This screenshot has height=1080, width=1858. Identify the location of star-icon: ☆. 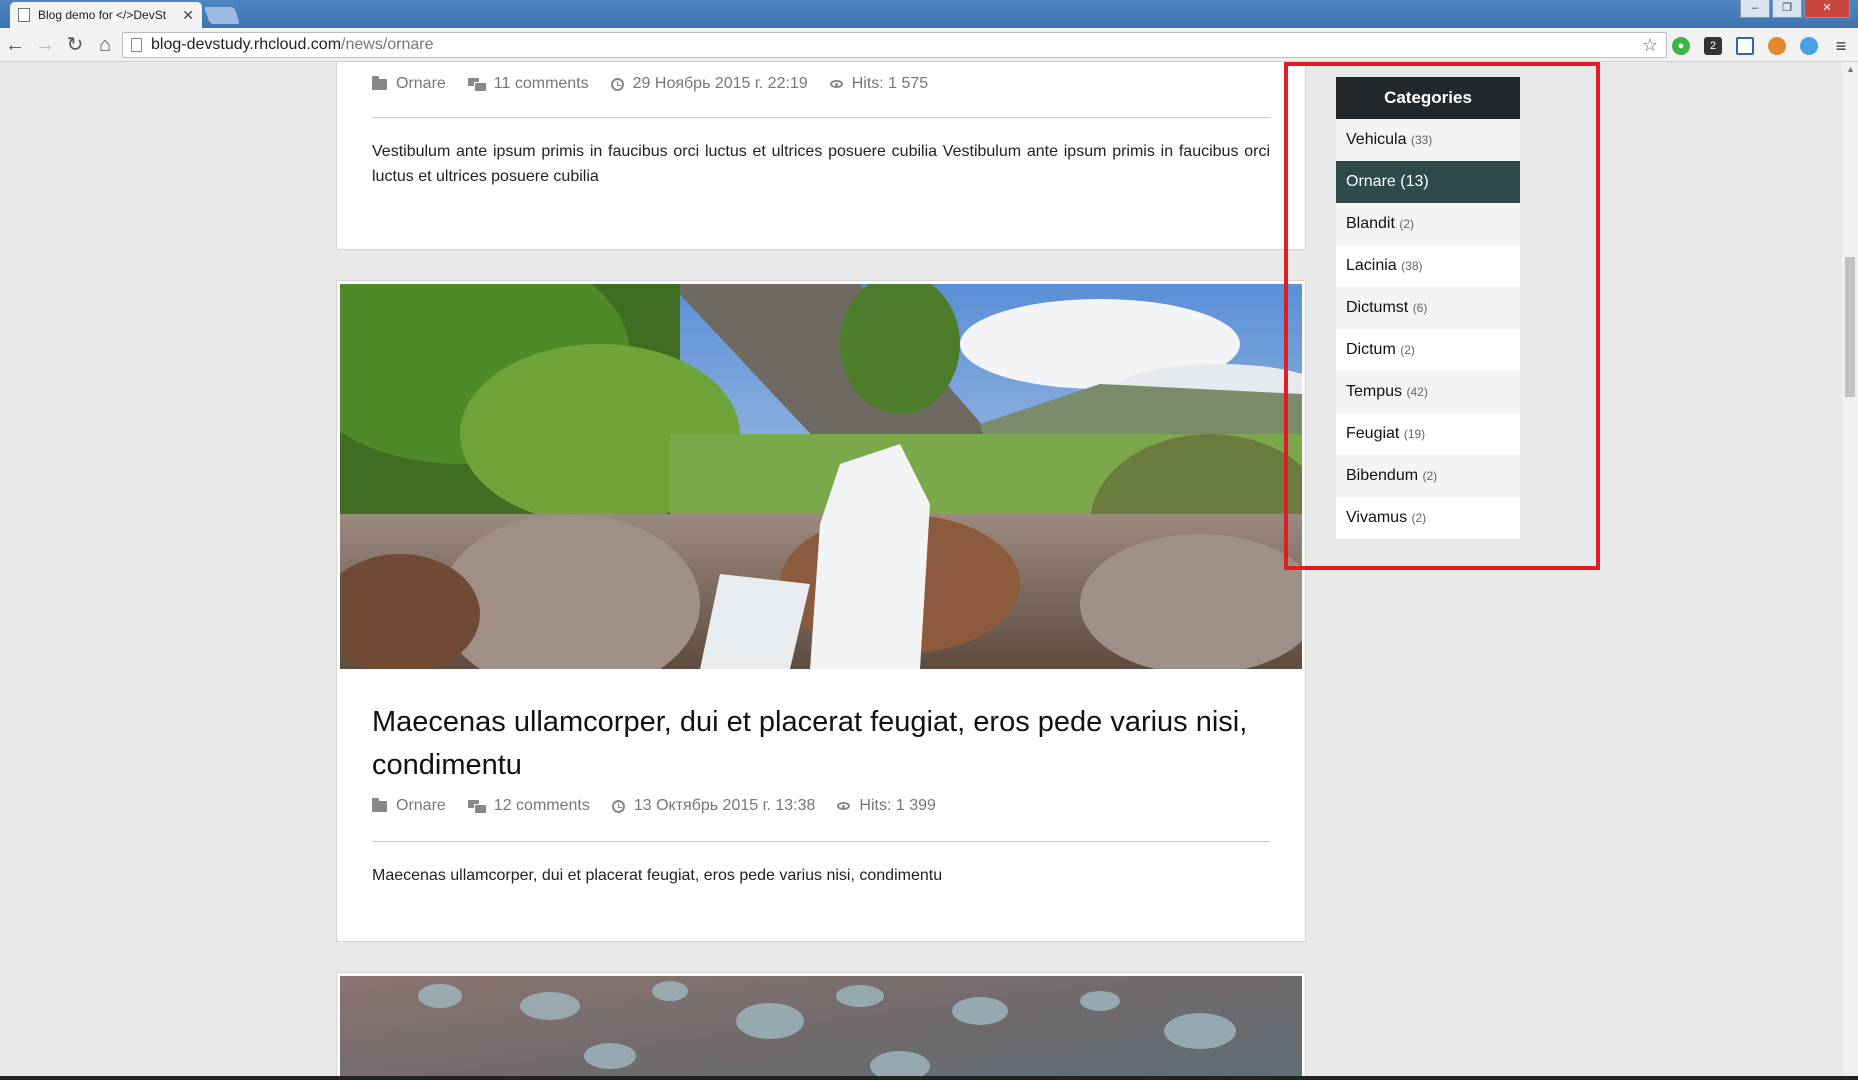
(1650, 45).